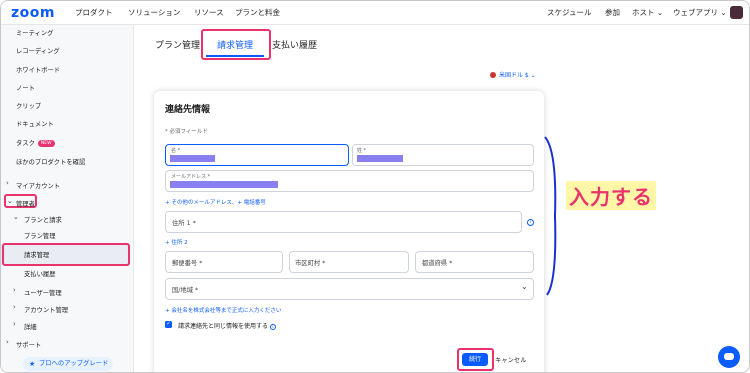  I want to click on nav-web-app: ウェブアプリ ⌄, so click(700, 12).